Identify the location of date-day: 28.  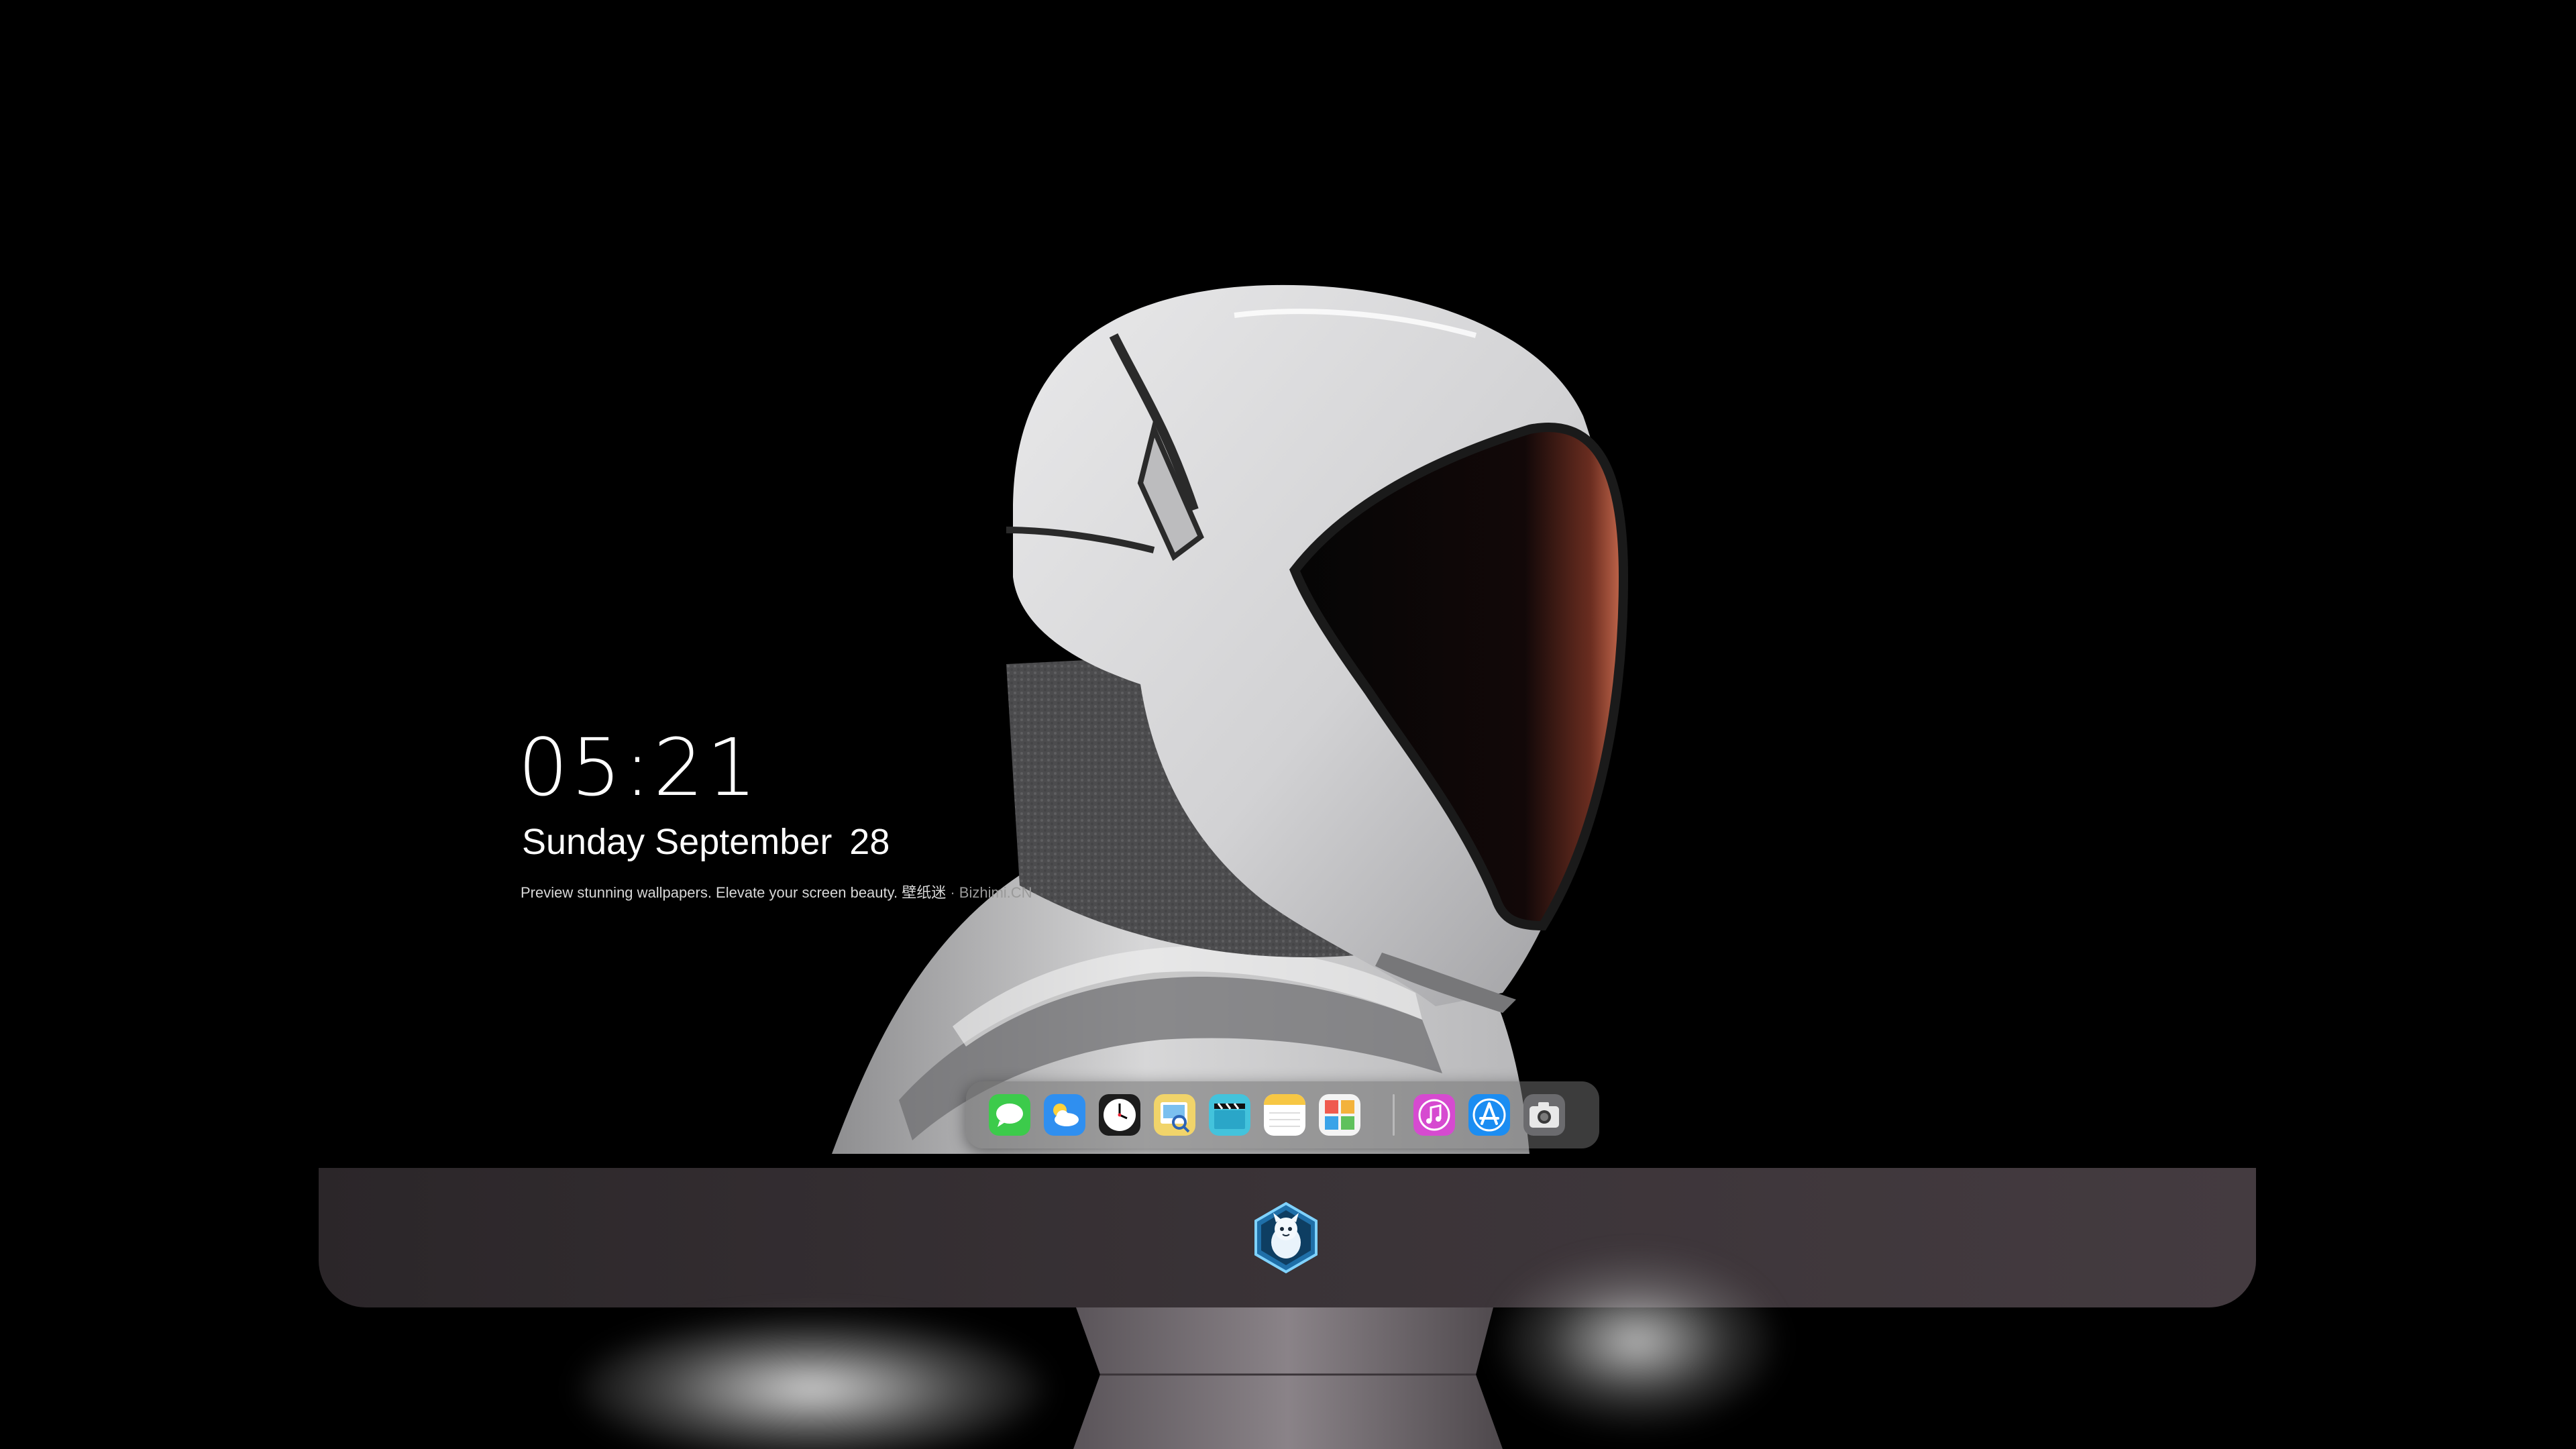
(869, 842).